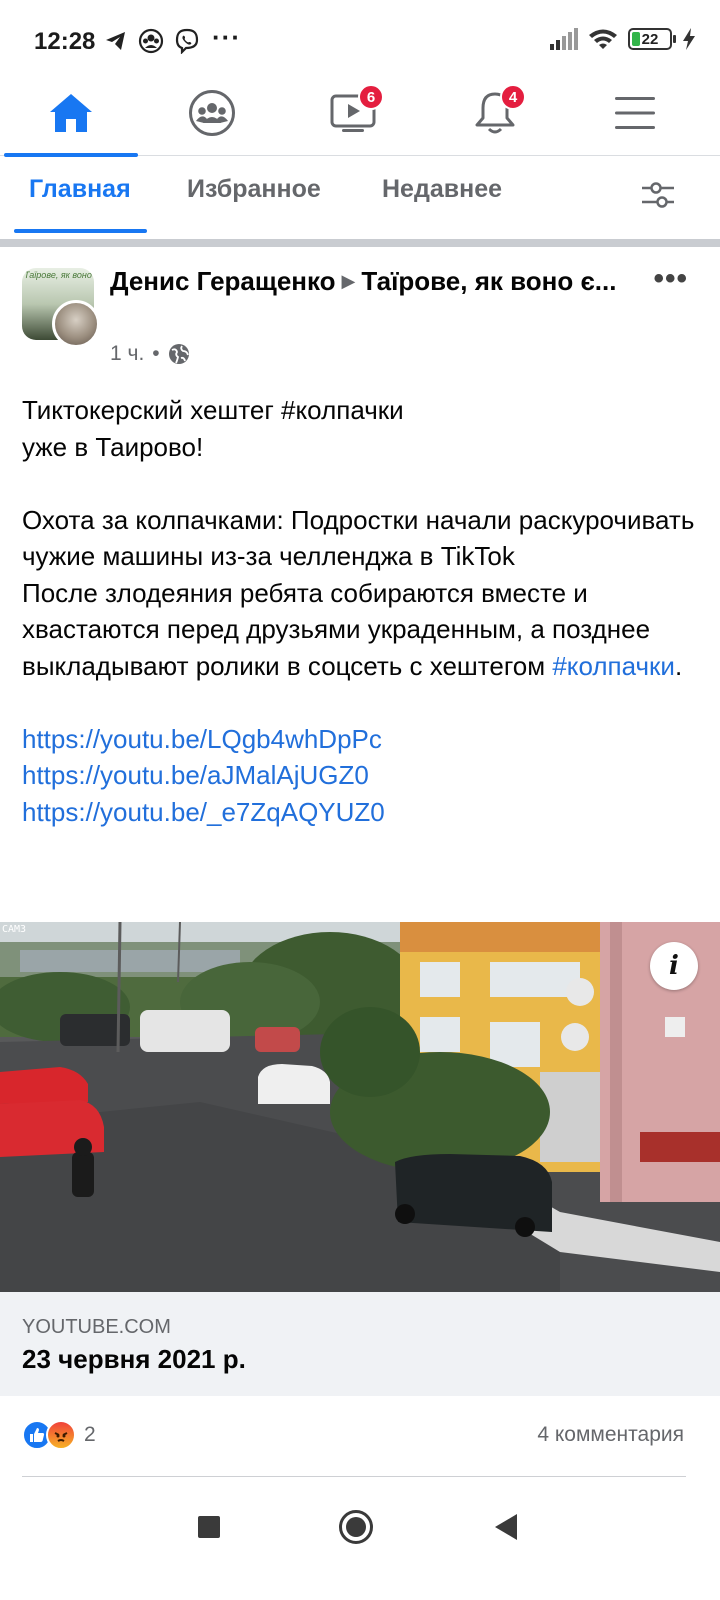 The height and width of the screenshot is (1600, 720). I want to click on comments-count: 4 комментария, so click(610, 1435).